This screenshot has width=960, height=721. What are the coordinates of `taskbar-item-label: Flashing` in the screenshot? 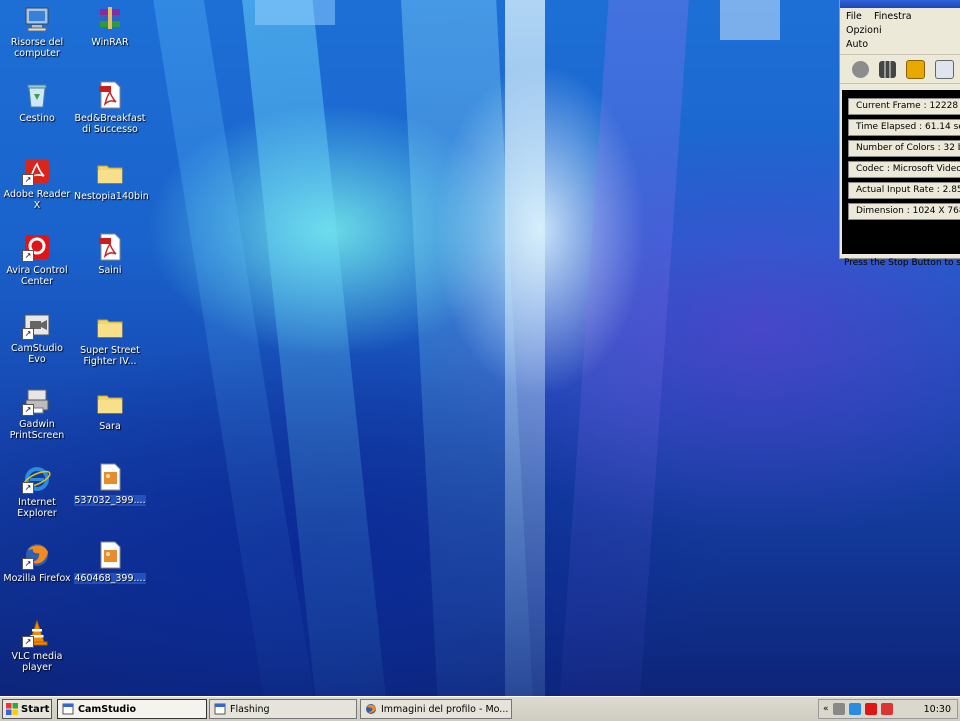 It's located at (250, 709).